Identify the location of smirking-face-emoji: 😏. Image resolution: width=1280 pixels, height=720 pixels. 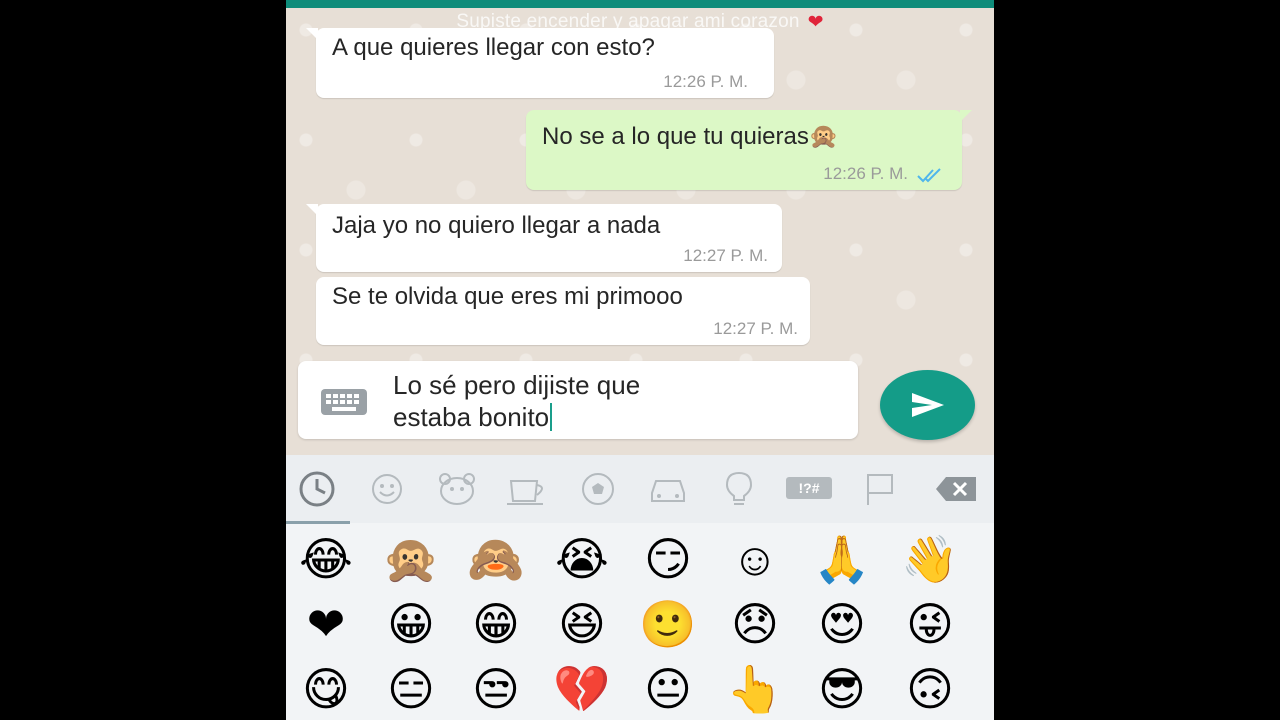
(668, 559).